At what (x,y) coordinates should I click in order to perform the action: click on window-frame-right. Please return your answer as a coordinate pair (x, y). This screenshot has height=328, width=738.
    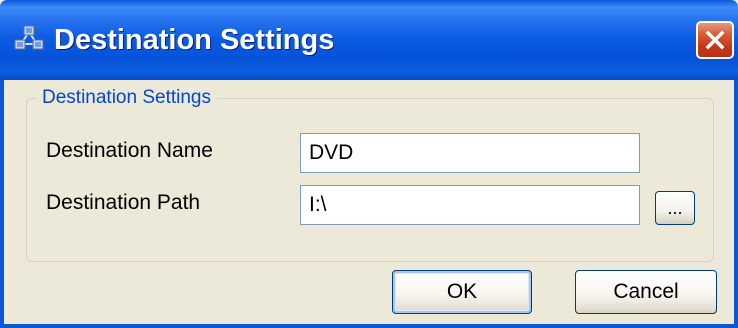
    Looking at the image, I should click on (736, 204).